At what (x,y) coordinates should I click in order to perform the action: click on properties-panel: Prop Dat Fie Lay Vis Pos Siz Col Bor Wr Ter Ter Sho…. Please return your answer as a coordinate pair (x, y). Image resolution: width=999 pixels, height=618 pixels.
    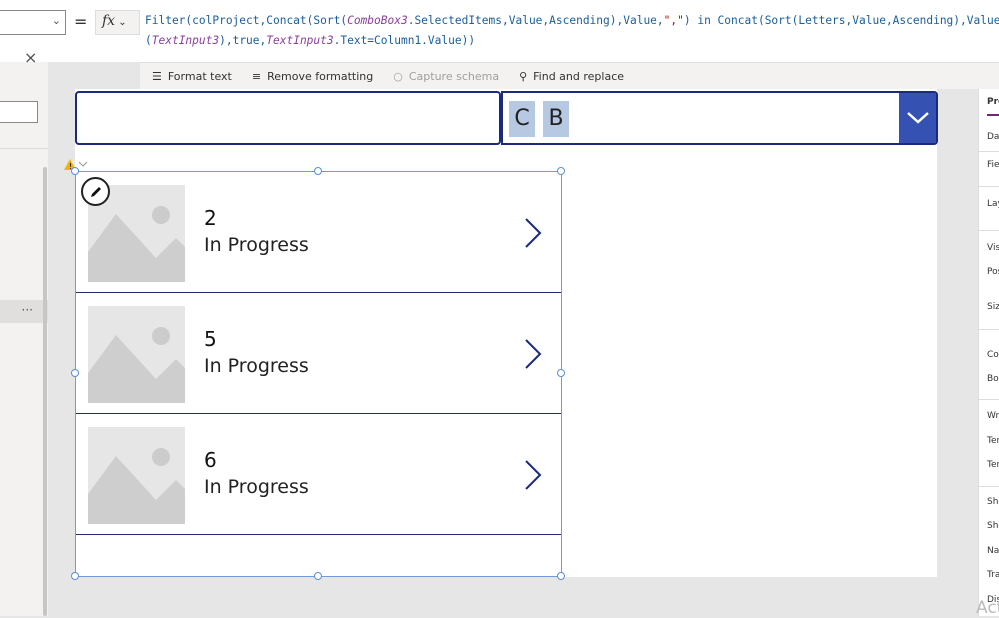
    Looking at the image, I should click on (988, 352).